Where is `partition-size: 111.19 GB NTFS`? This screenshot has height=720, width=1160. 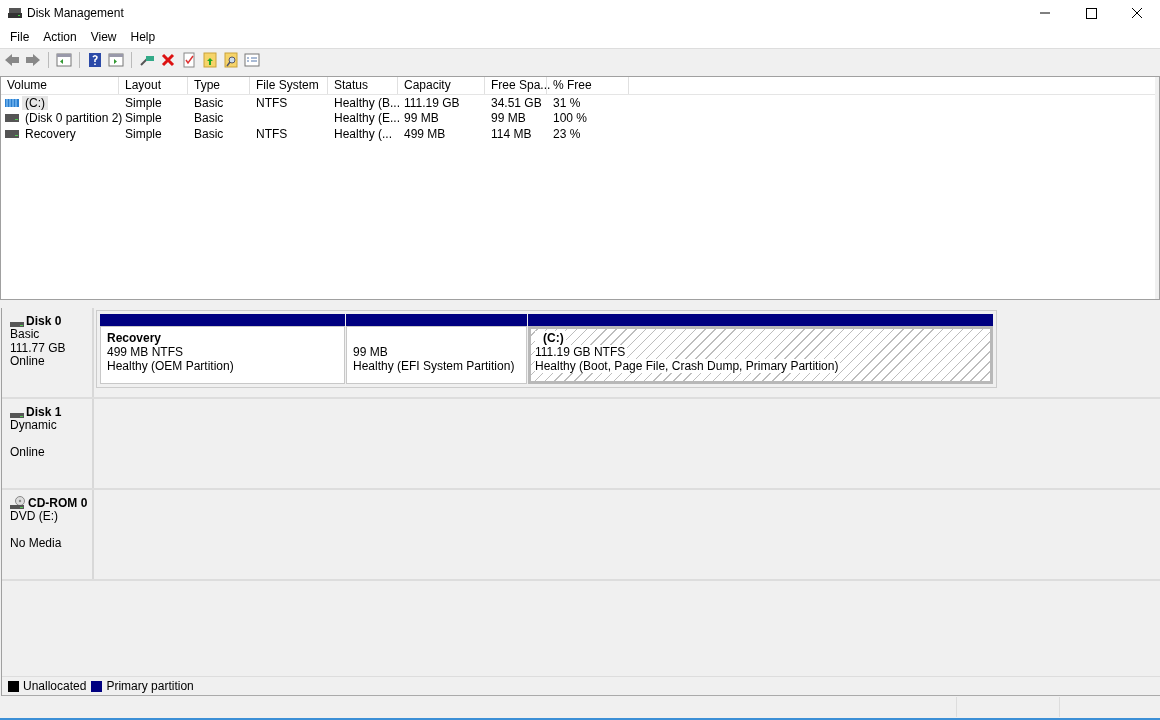
partition-size: 111.19 GB NTFS is located at coordinates (581, 352).